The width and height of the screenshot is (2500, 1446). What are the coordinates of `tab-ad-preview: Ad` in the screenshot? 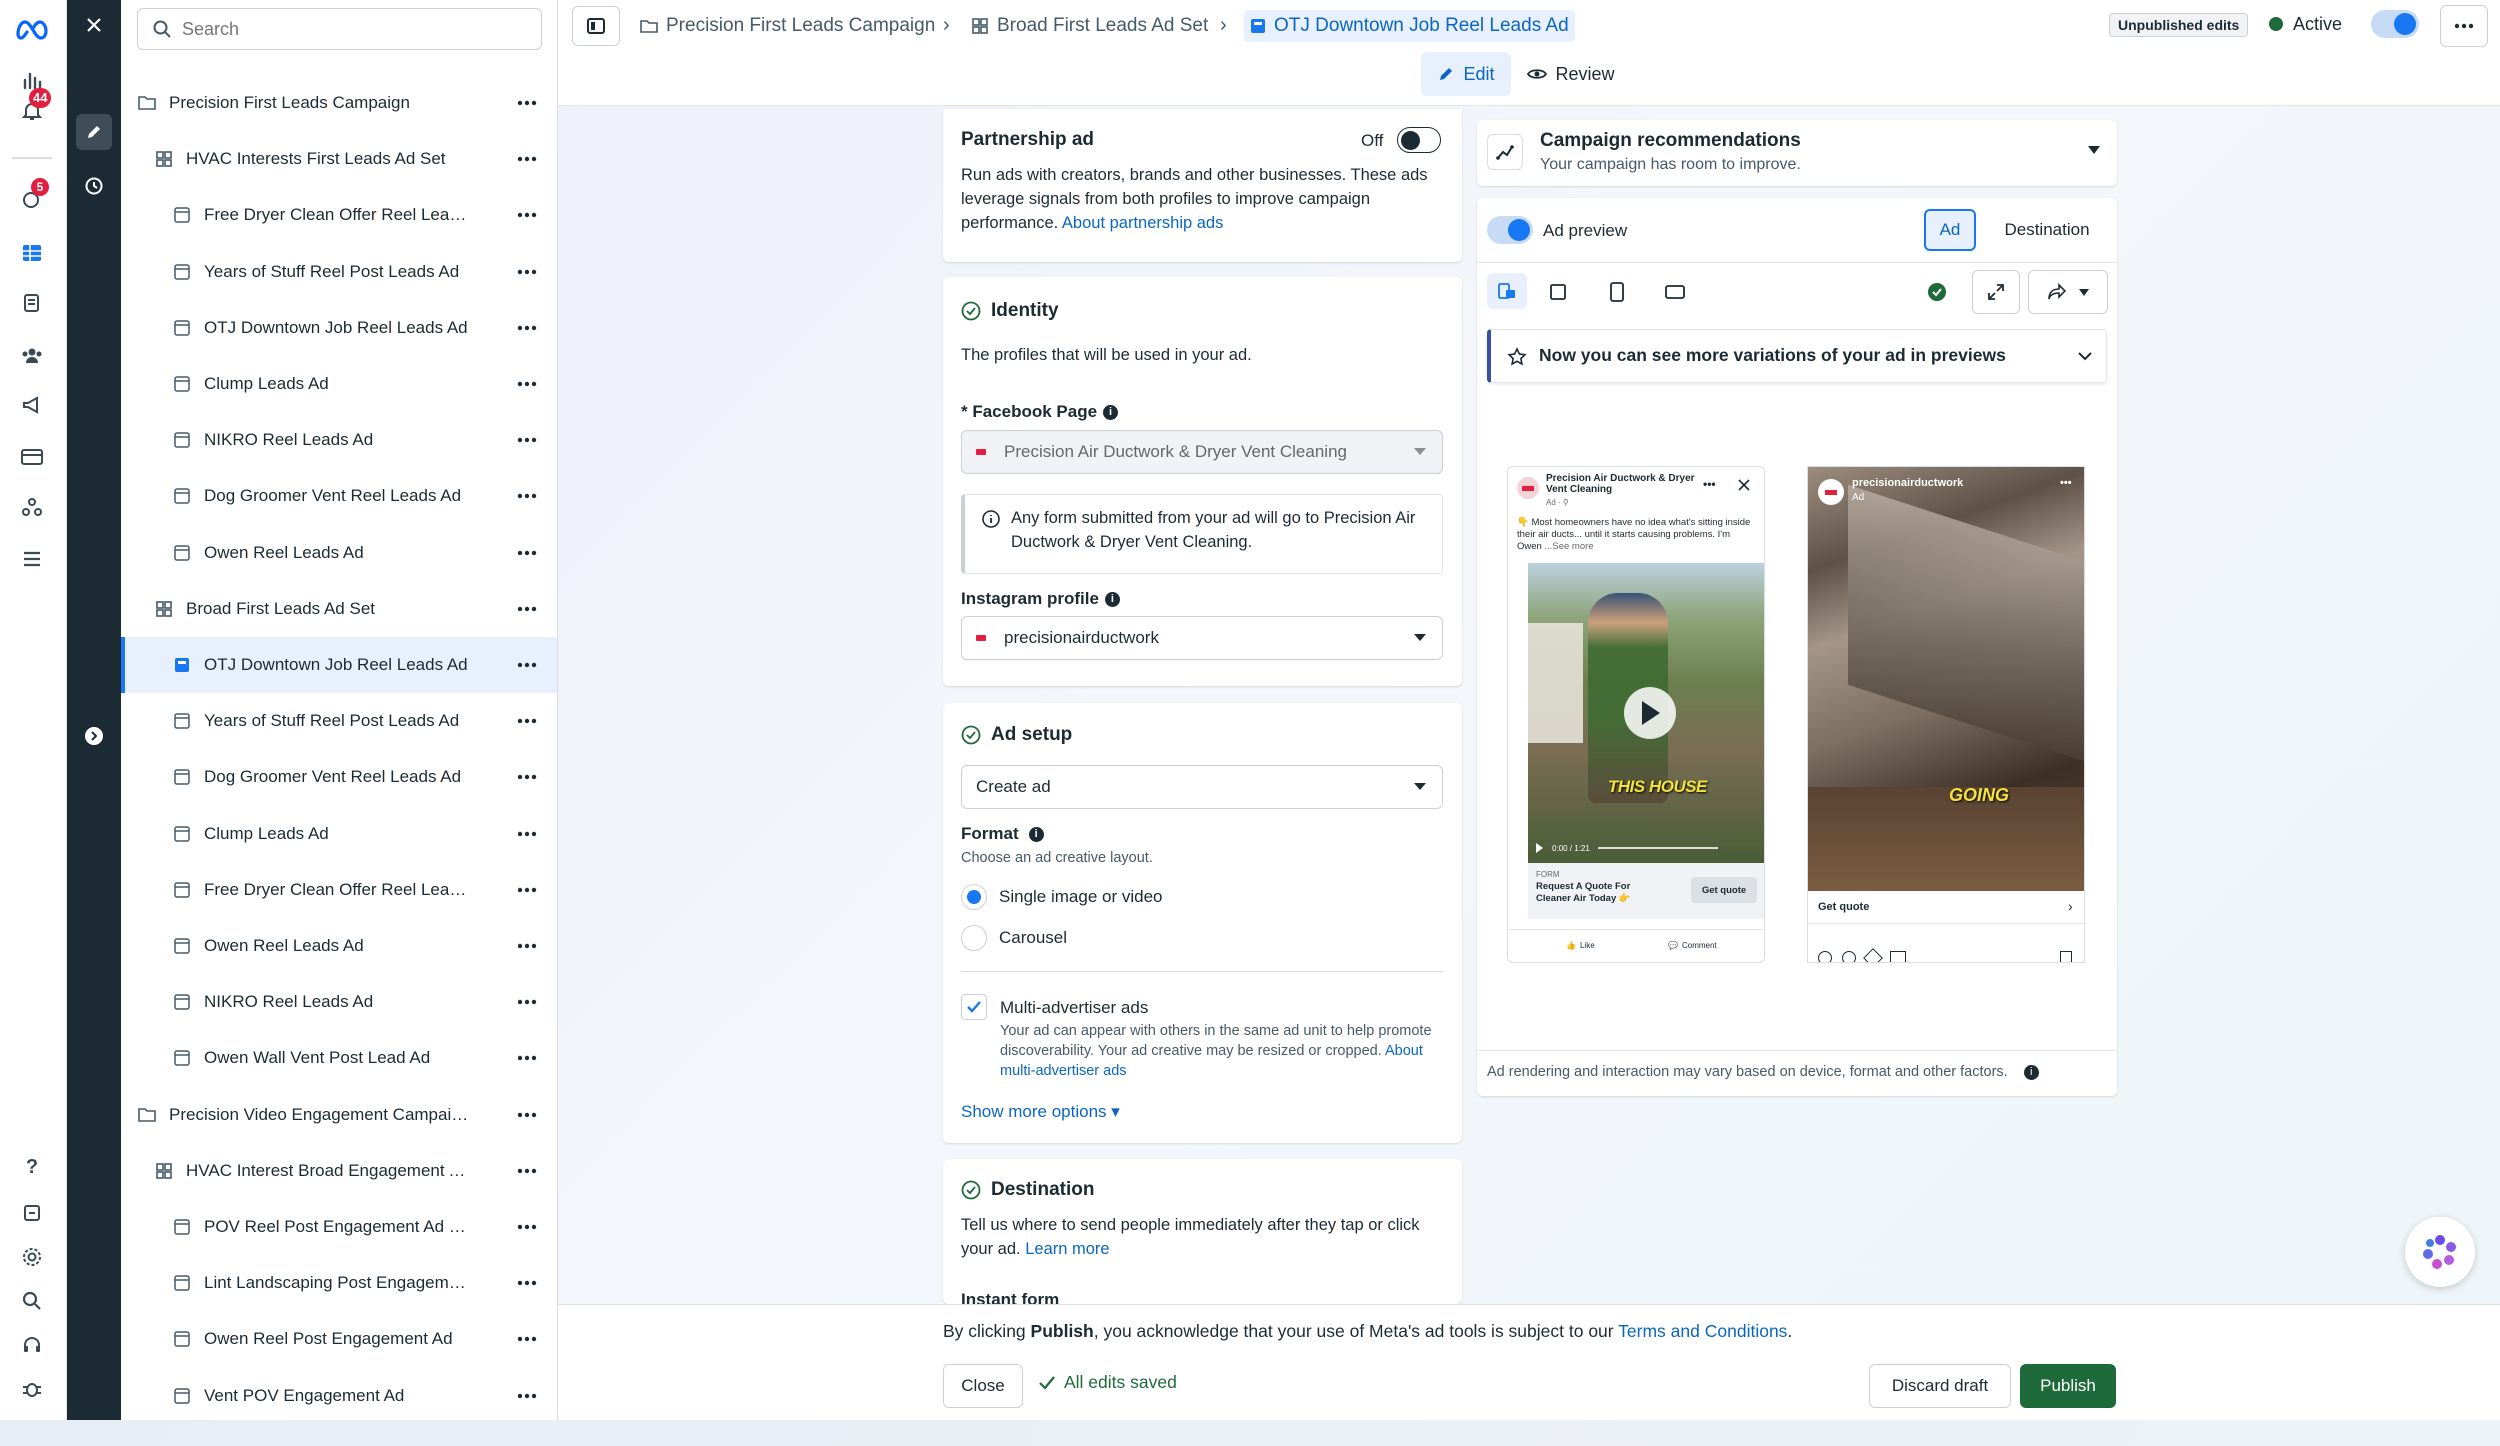 It's located at (1950, 230).